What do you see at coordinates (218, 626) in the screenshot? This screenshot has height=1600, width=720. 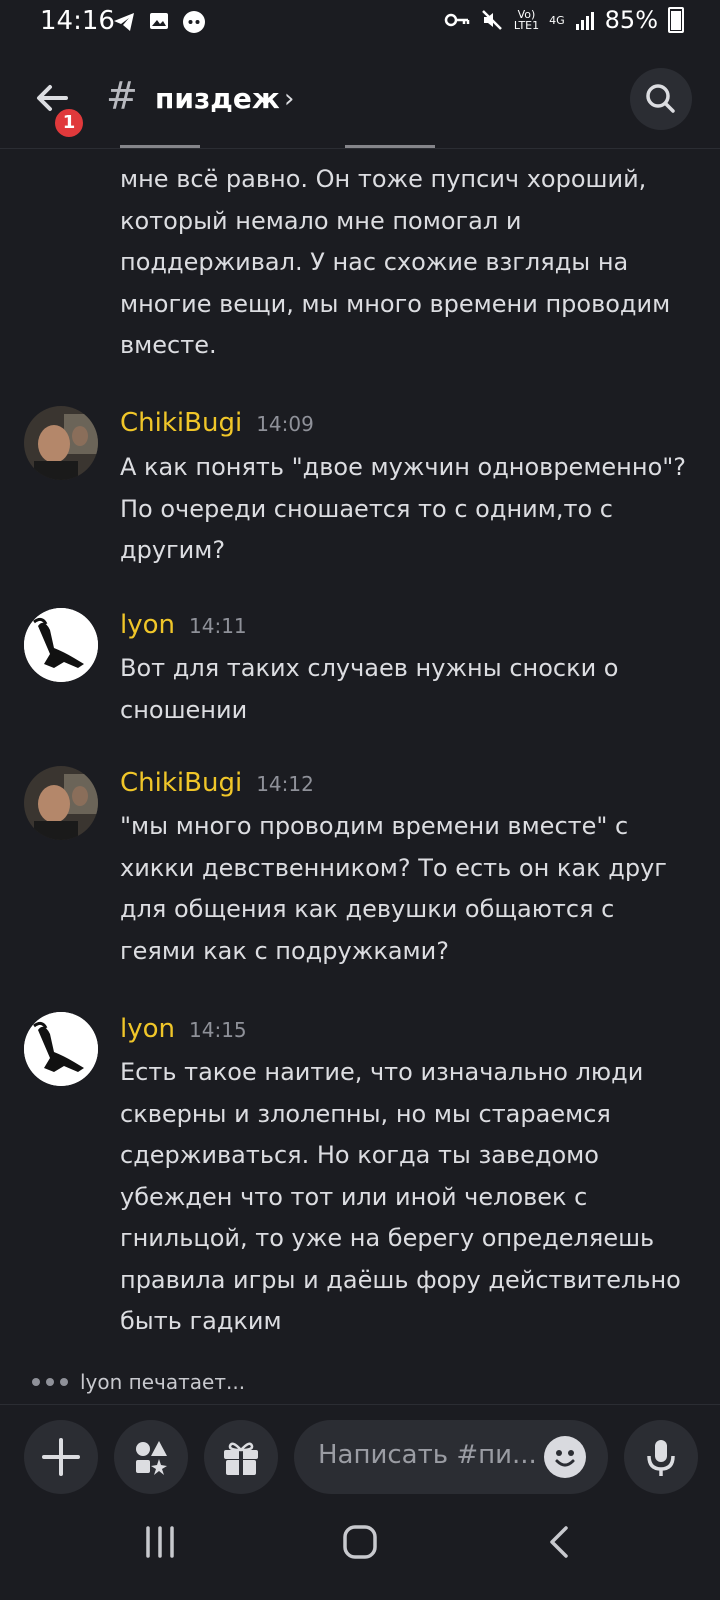 I see `message-timestamp: 14:11` at bounding box center [218, 626].